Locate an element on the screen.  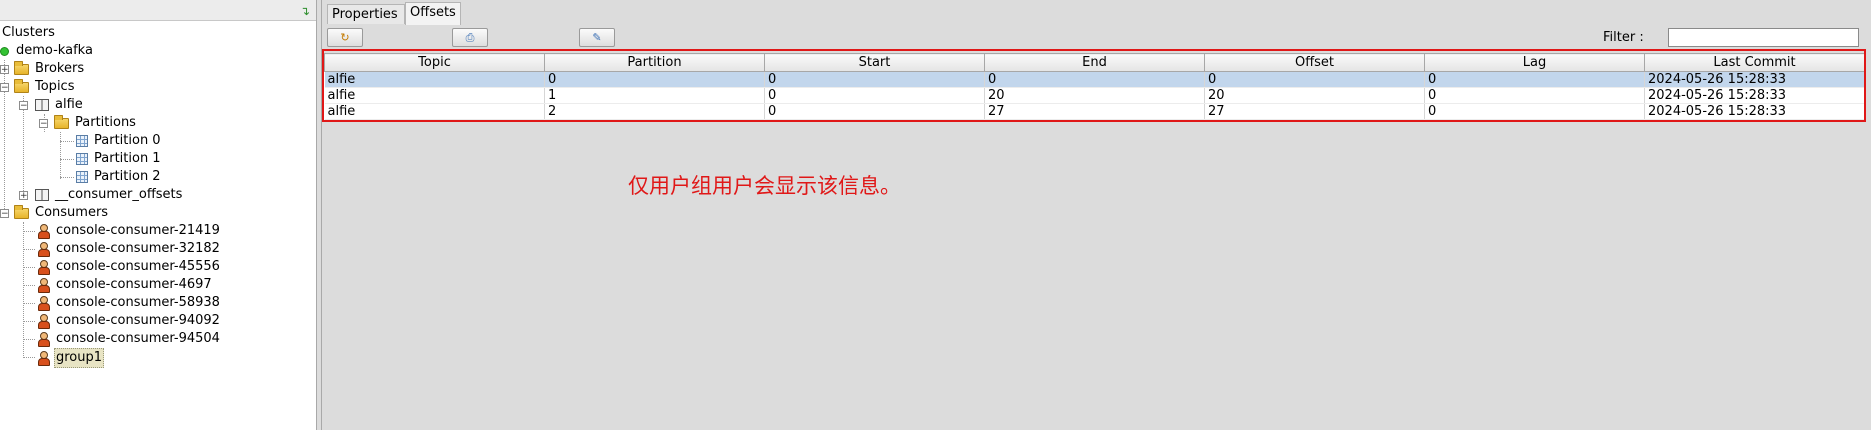
tree-node-brokers: Brokers is located at coordinates (50, 69).